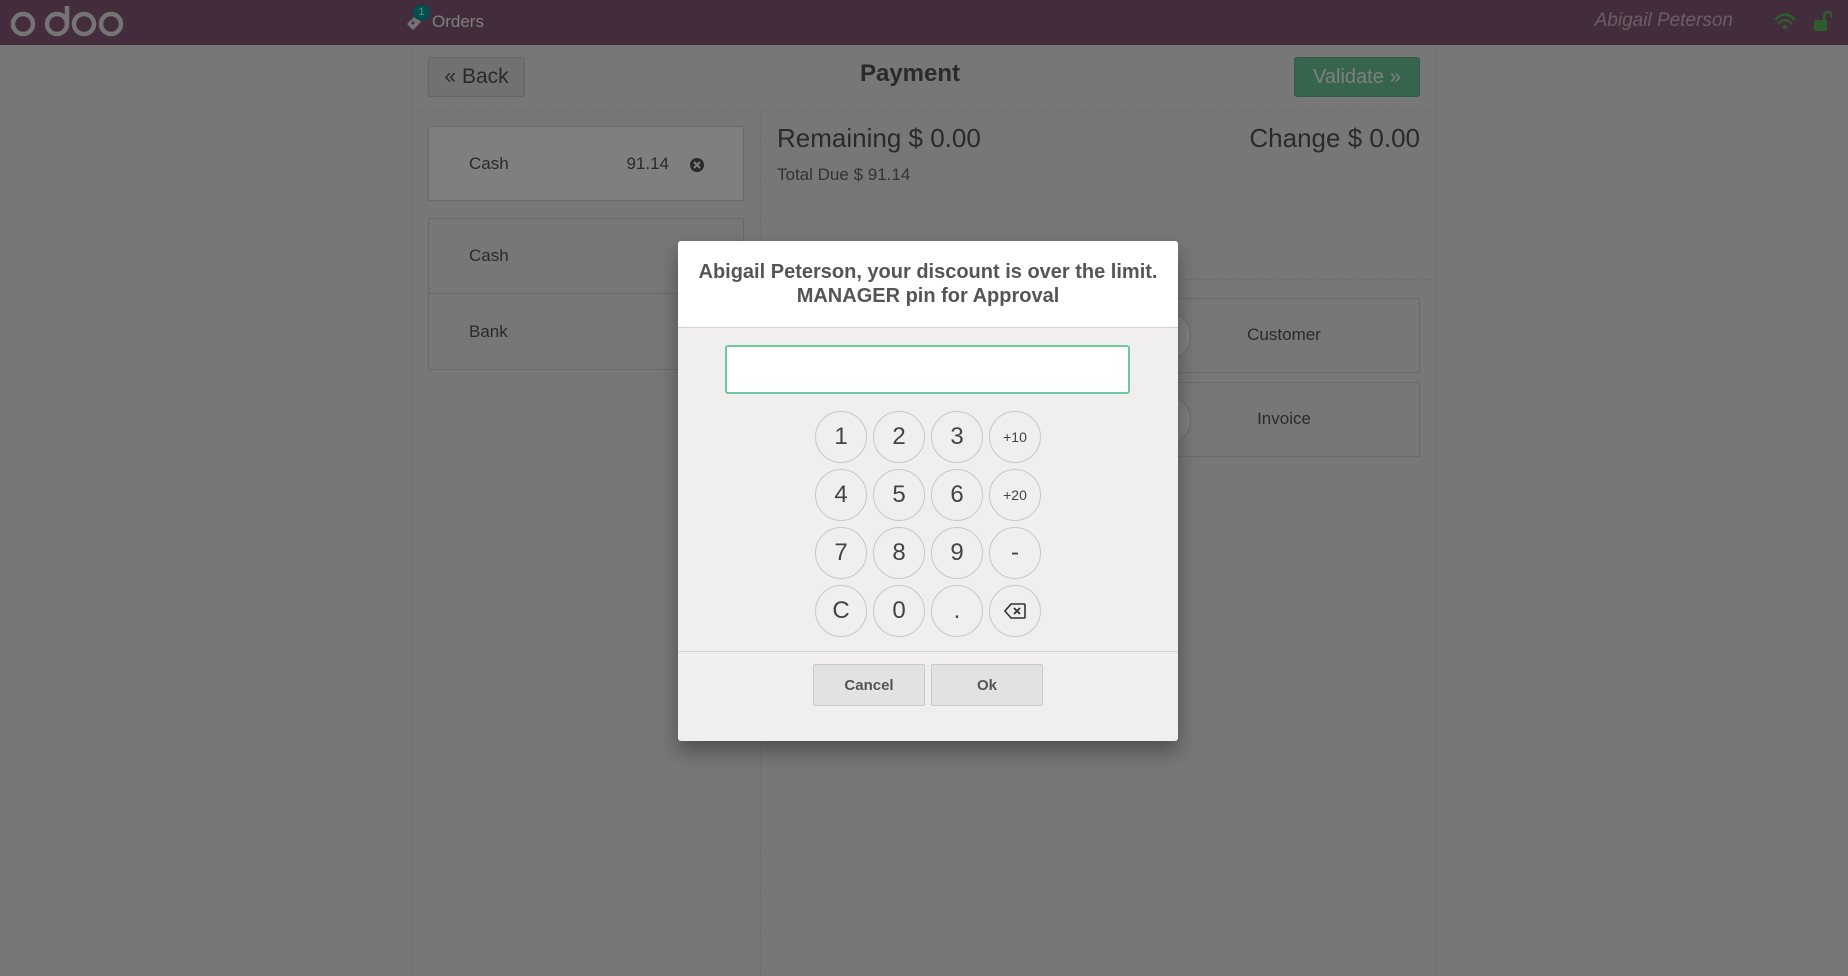 This screenshot has height=976, width=1848. I want to click on numpad-key-0: 0, so click(899, 611).